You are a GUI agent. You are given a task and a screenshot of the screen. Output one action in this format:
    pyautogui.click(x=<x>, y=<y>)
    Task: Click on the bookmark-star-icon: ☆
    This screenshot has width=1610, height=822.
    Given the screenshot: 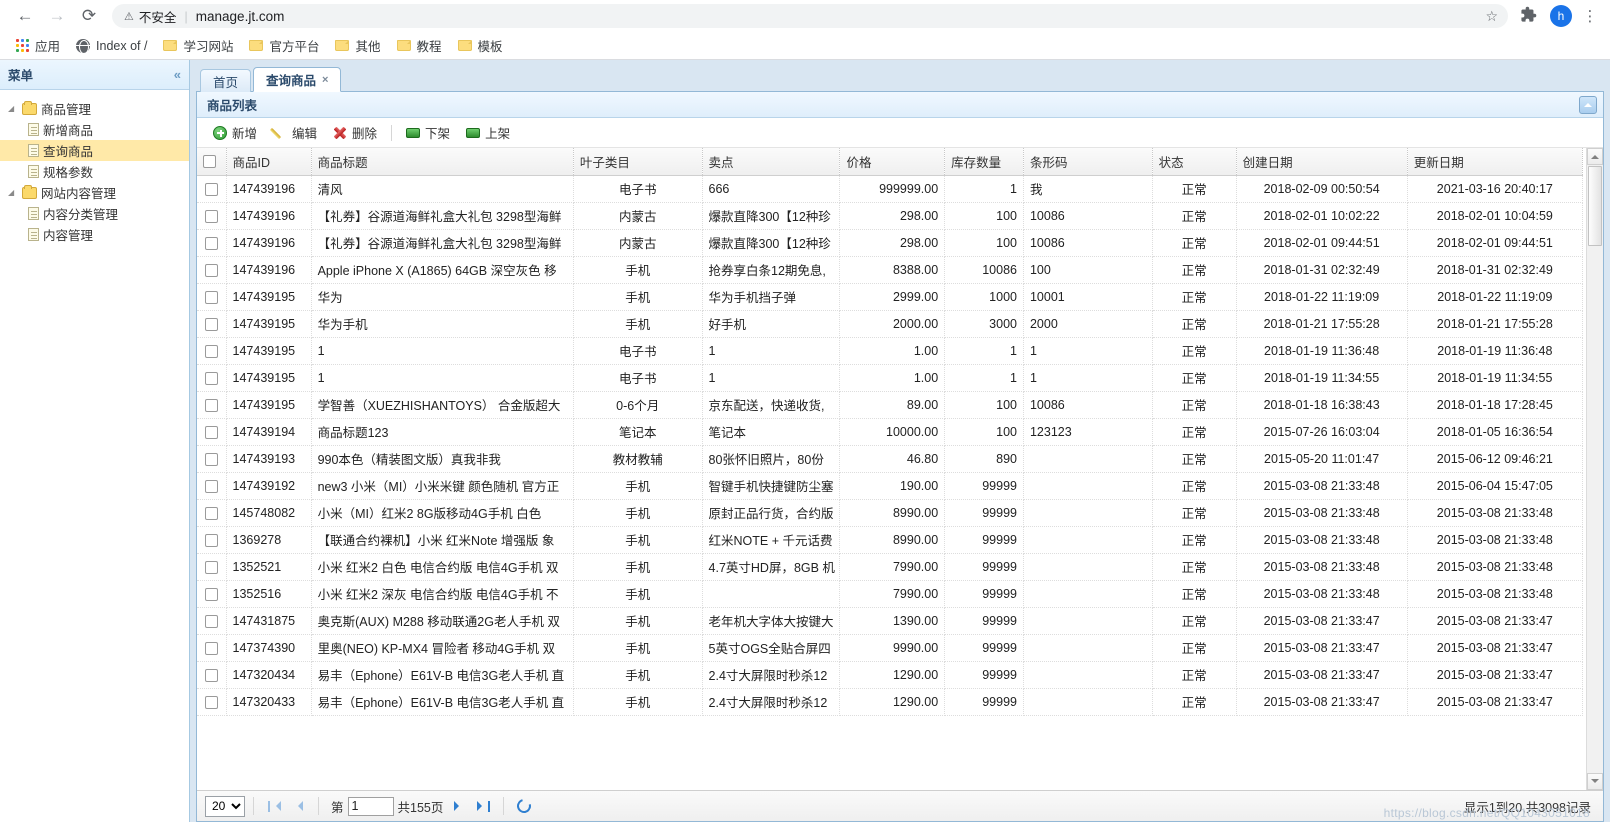 What is the action you would take?
    pyautogui.click(x=1491, y=16)
    